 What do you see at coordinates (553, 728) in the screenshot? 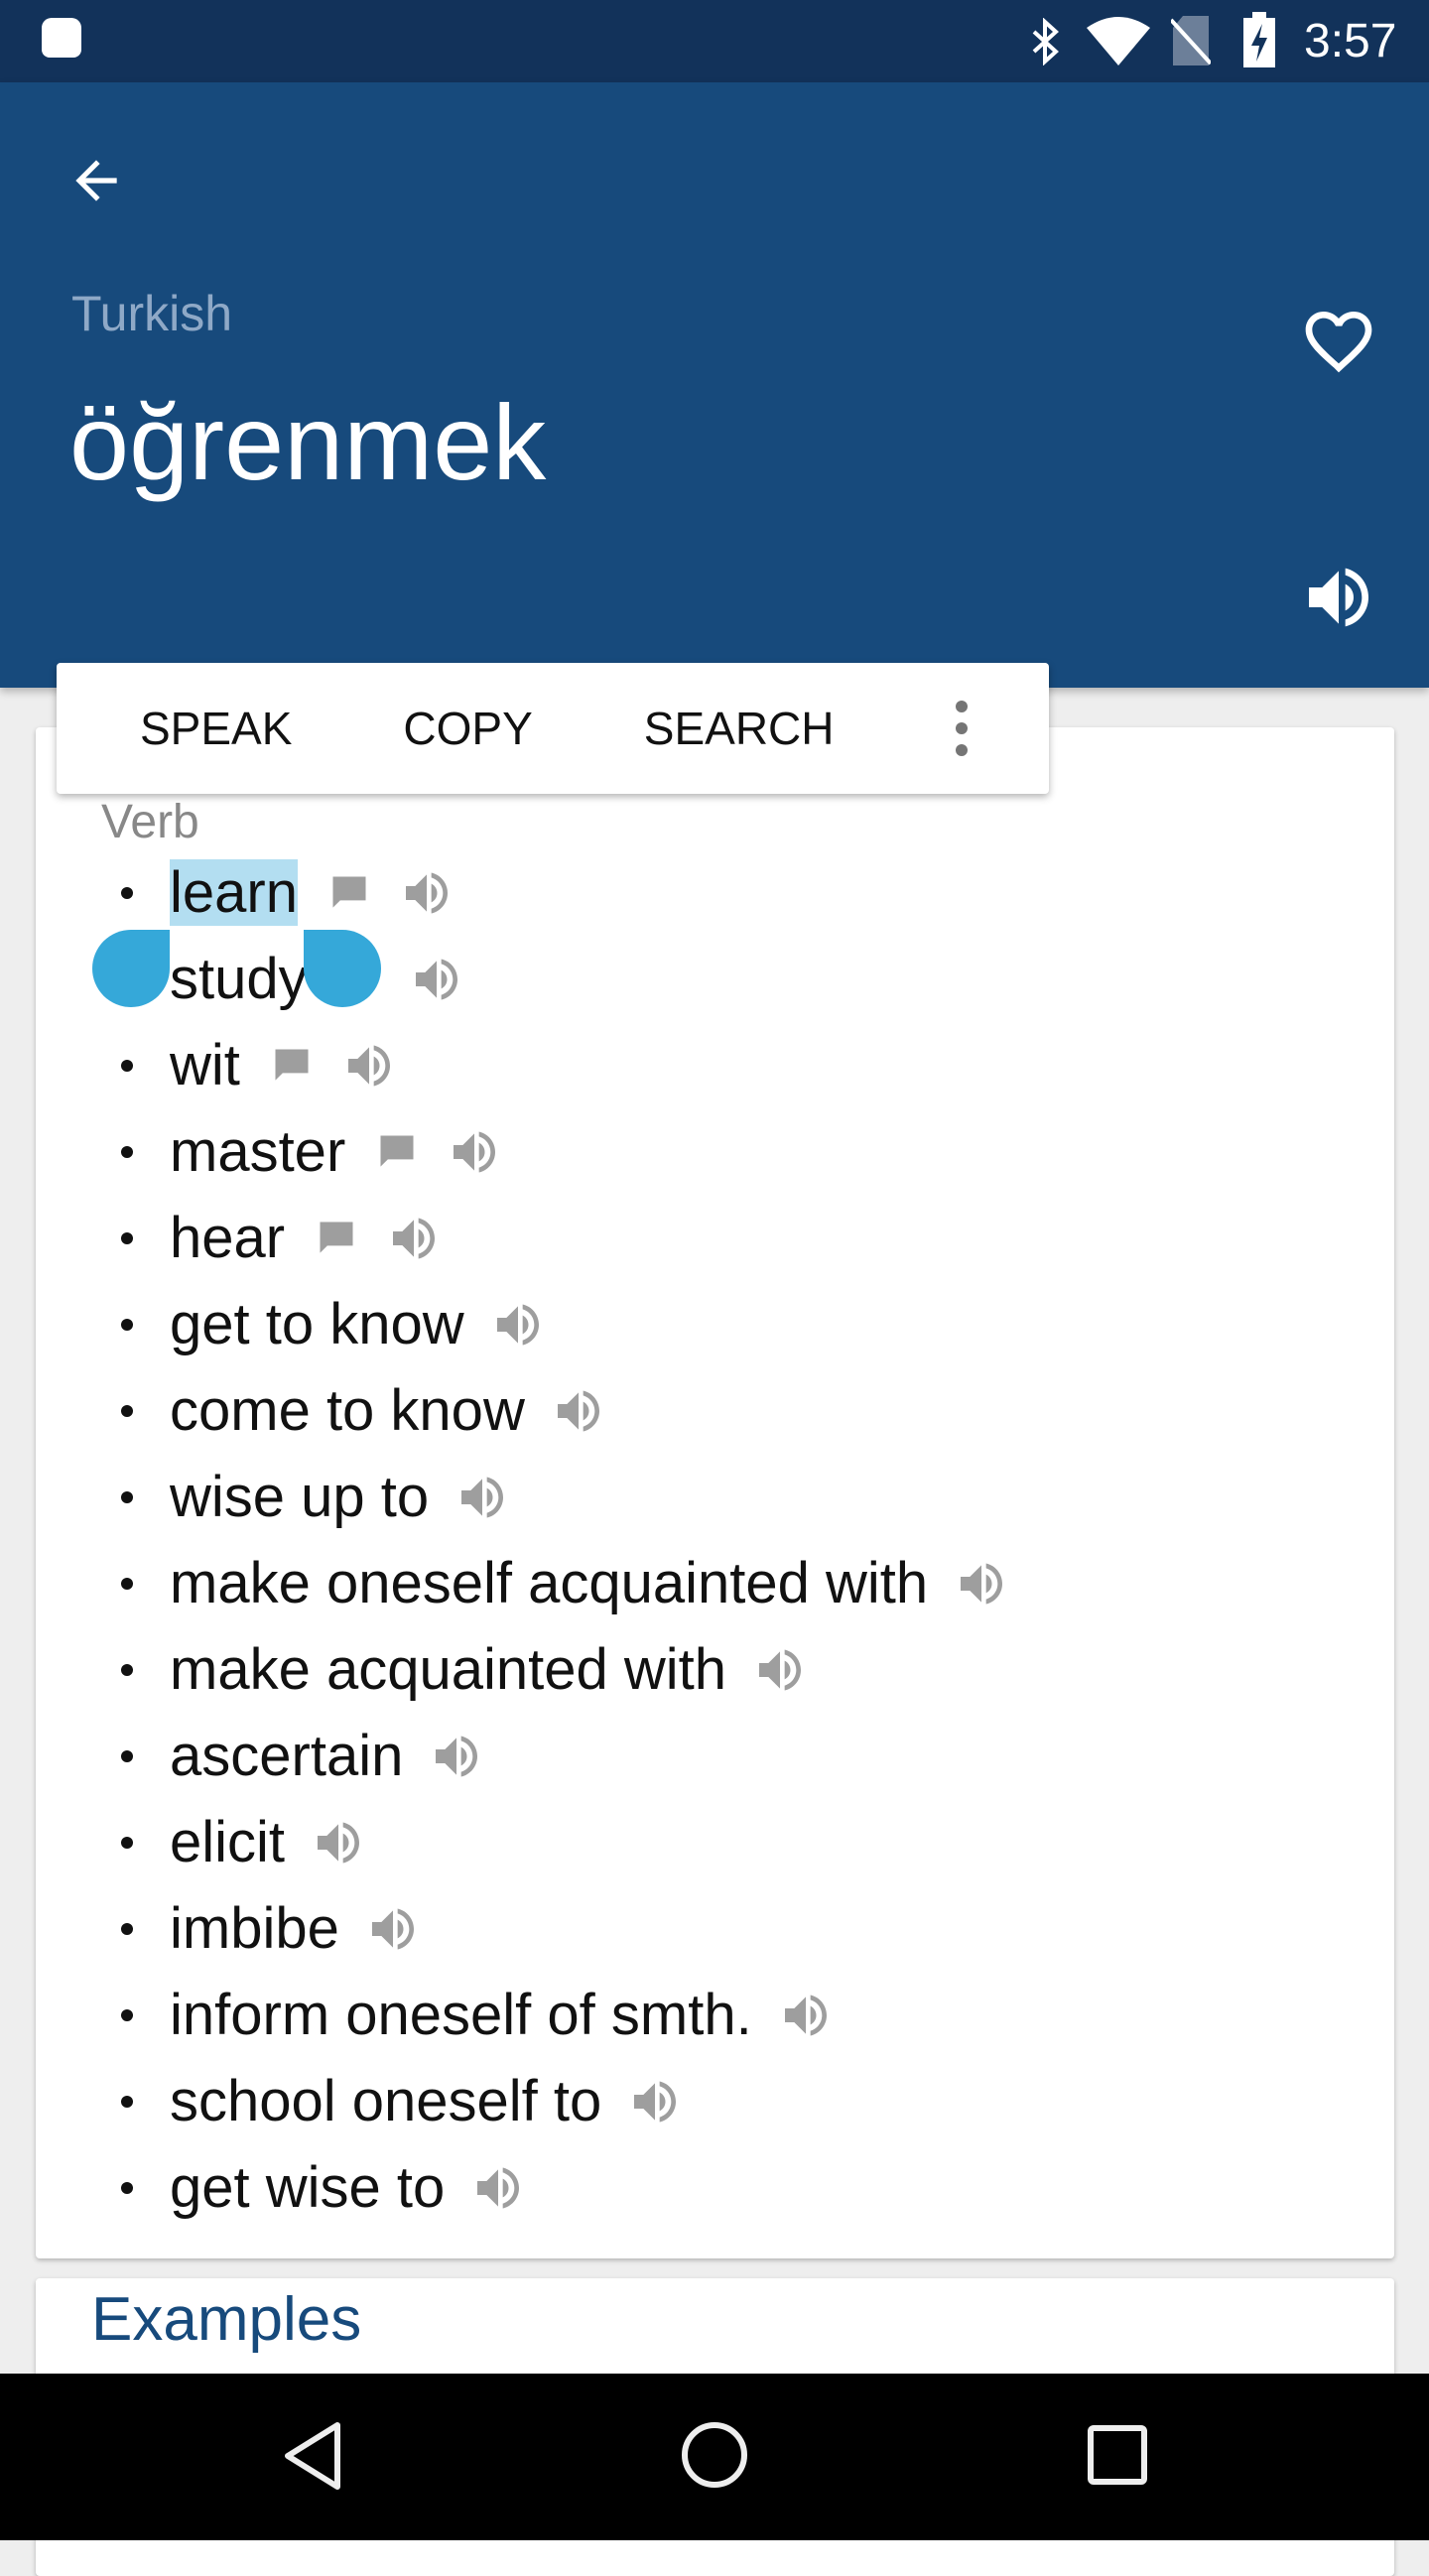
I see `text-selection-toolbar: SPEAK COPY SEARCH` at bounding box center [553, 728].